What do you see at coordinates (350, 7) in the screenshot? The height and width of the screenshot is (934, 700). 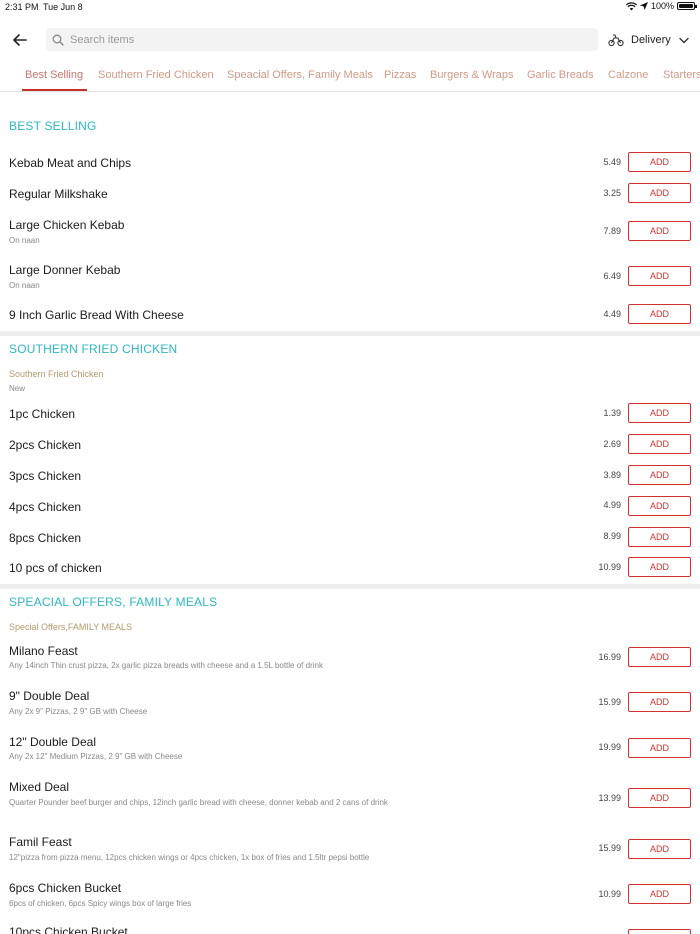 I see `status-bar: 2:31 PM Tue Jun 8 100%` at bounding box center [350, 7].